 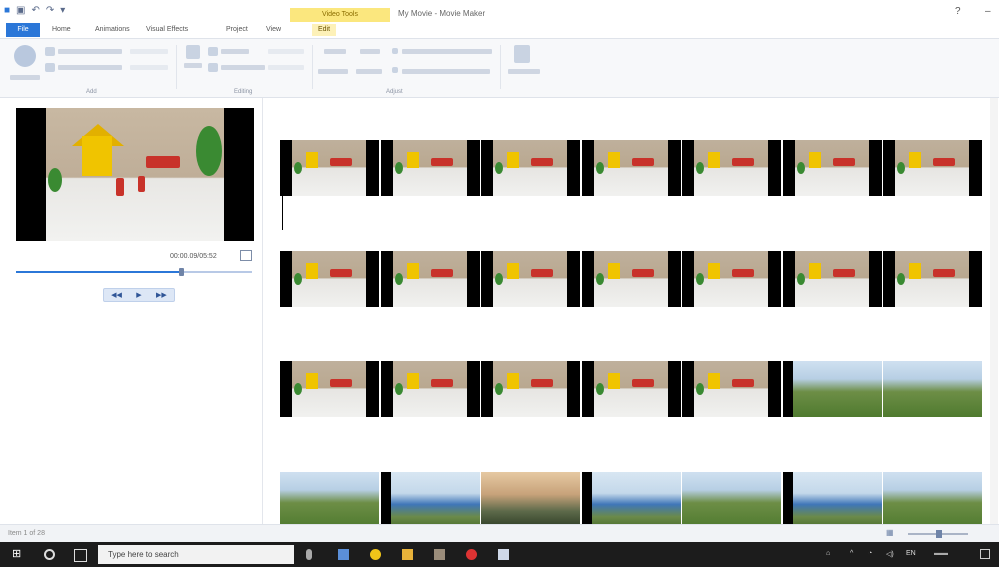 What do you see at coordinates (988, 11) in the screenshot?
I see `minimize-button: –` at bounding box center [988, 11].